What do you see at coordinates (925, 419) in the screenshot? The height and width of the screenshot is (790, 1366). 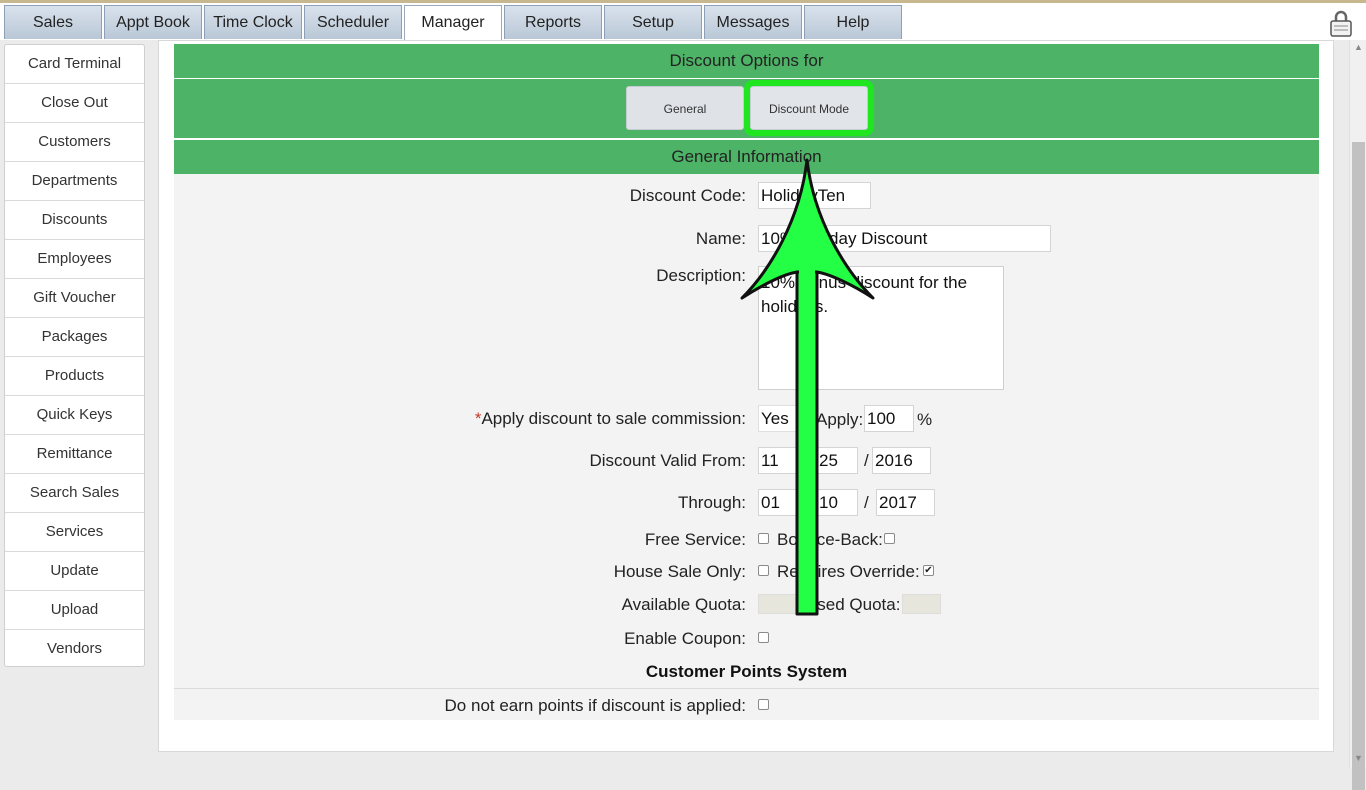 I see `percent-sign: %` at bounding box center [925, 419].